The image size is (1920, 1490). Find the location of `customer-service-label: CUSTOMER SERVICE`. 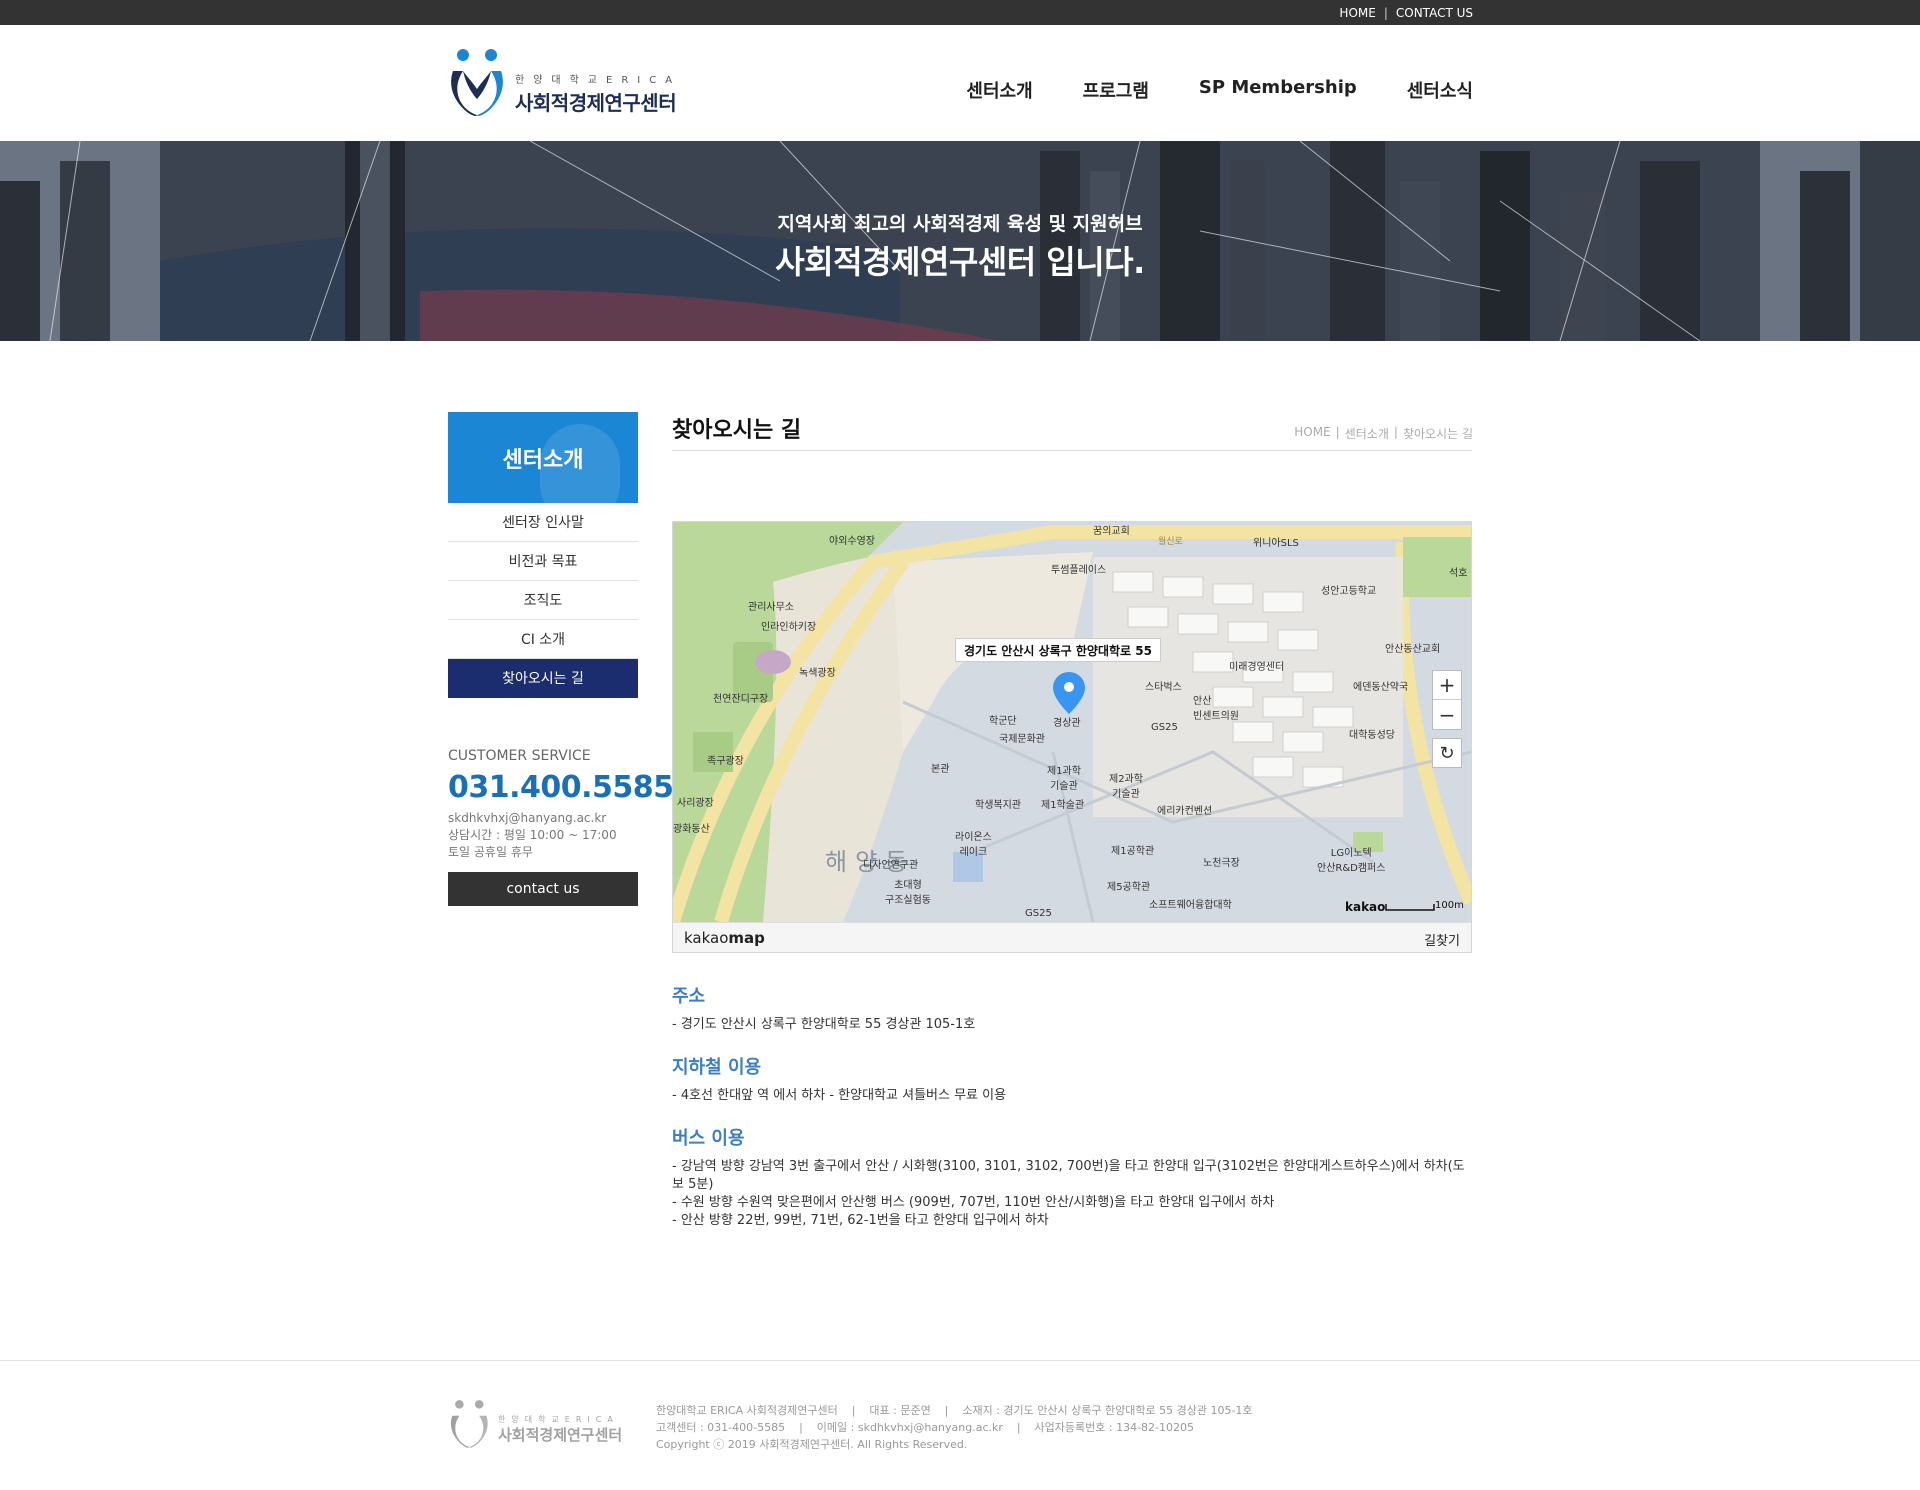

customer-service-label: CUSTOMER SERVICE is located at coordinates (519, 756).